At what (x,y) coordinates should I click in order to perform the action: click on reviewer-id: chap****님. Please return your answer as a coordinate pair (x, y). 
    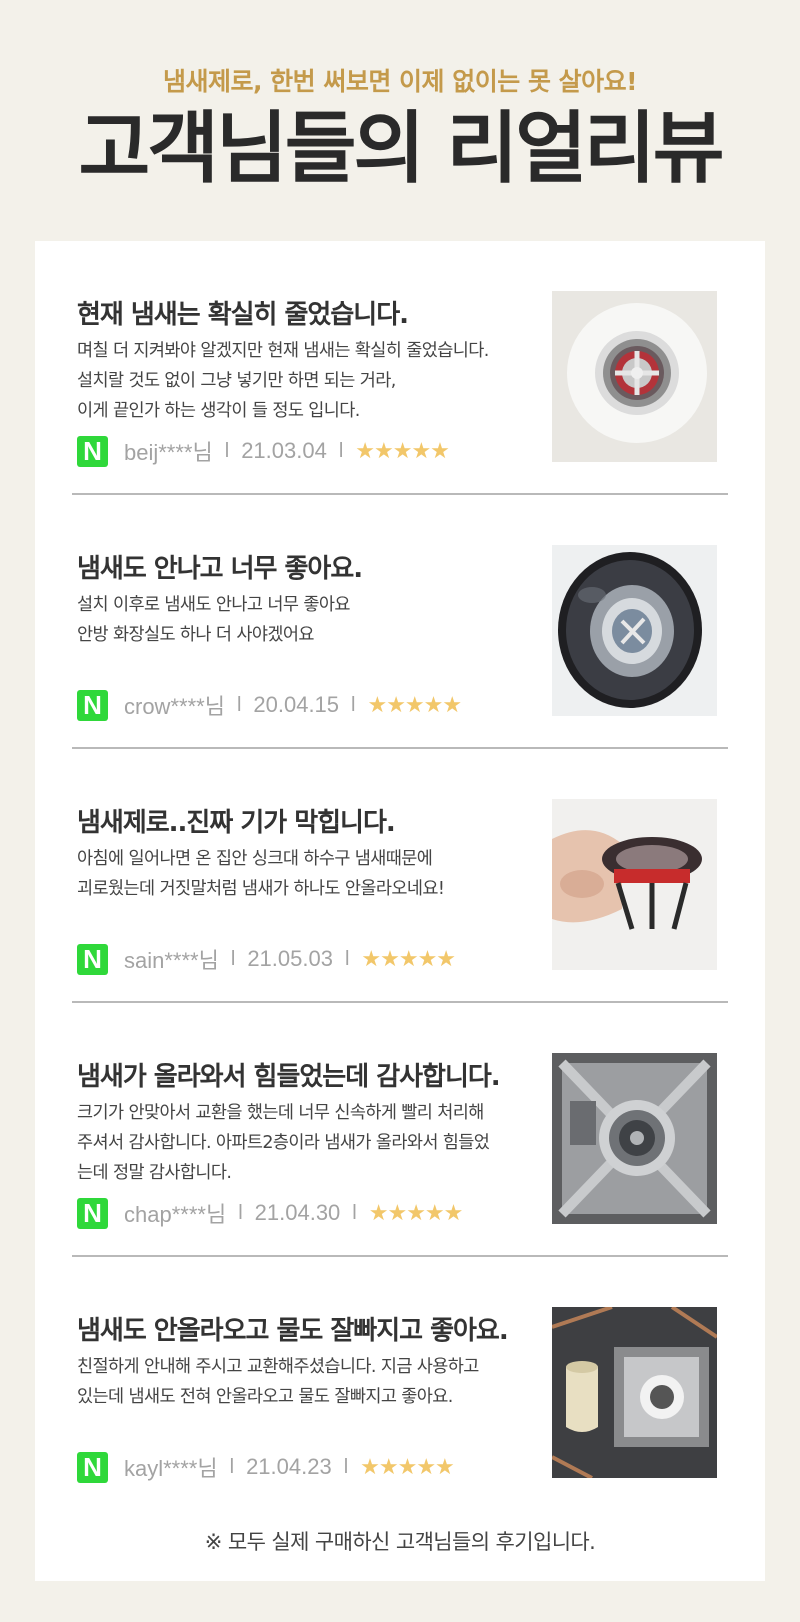
    Looking at the image, I should click on (175, 1214).